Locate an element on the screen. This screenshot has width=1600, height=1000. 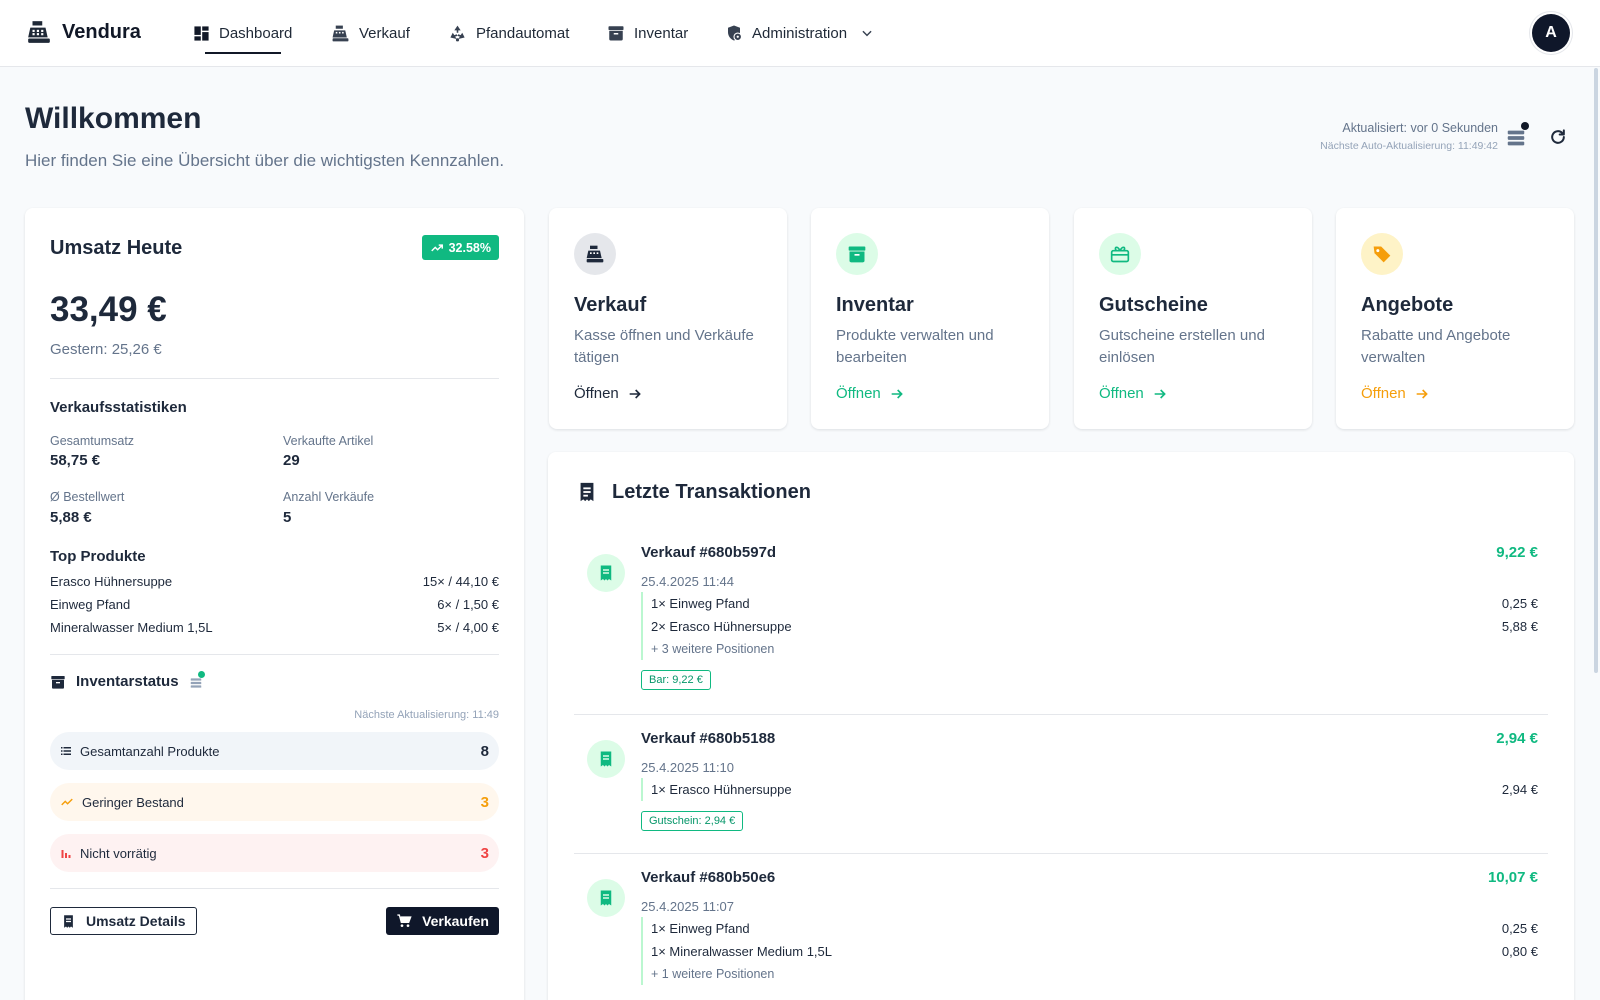
page-title: Willkommen is located at coordinates (113, 118).